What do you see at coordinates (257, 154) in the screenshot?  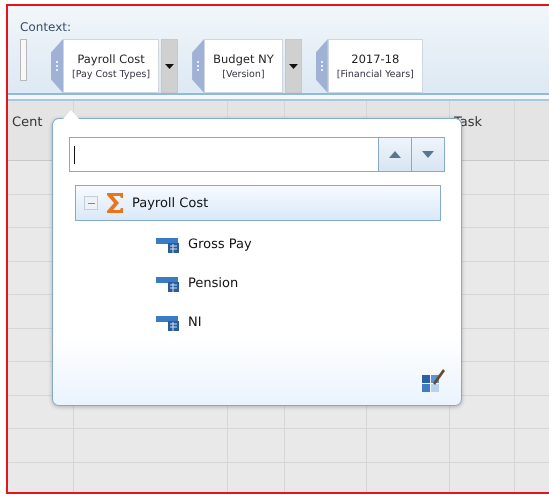 I see `search-field` at bounding box center [257, 154].